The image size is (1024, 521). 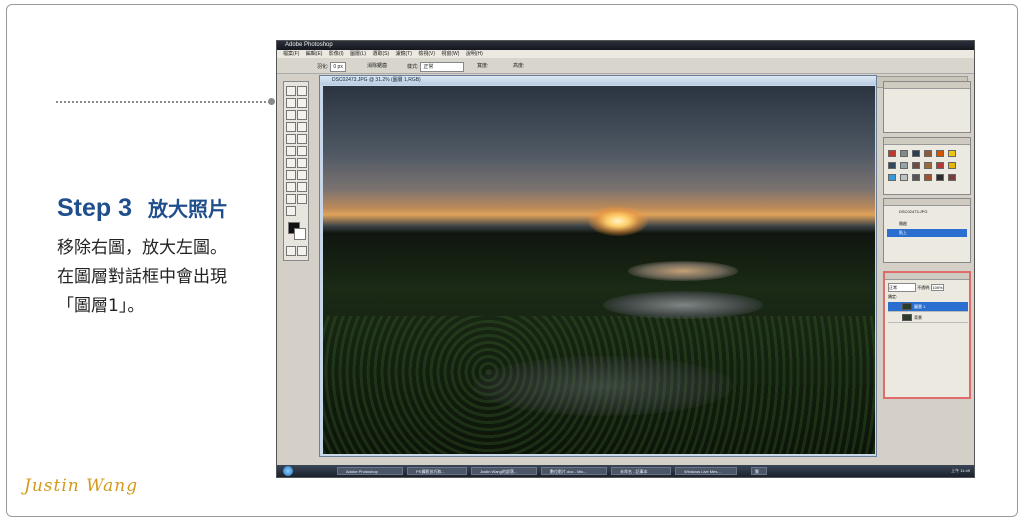 What do you see at coordinates (927, 224) in the screenshot?
I see `history-item-open: 開啟` at bounding box center [927, 224].